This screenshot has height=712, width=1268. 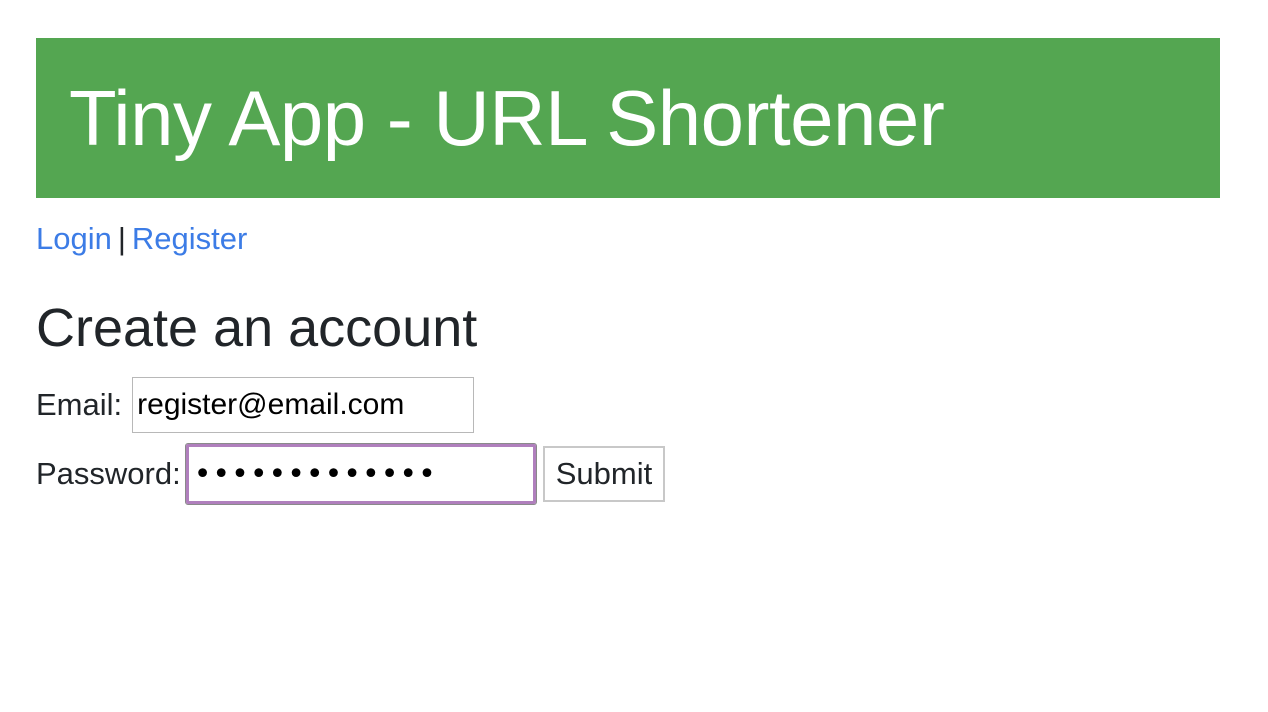 I want to click on page-heading: Create an account, so click(x=257, y=328).